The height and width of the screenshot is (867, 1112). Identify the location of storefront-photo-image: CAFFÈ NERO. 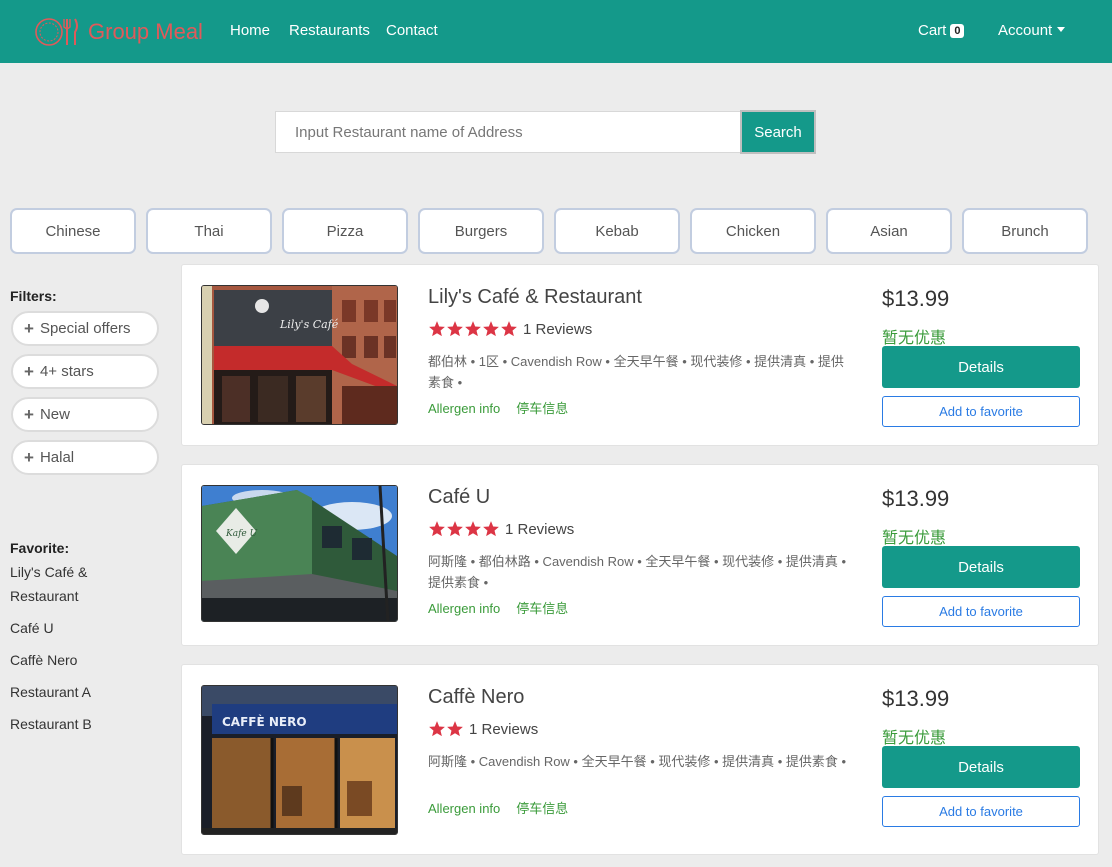
(299, 760).